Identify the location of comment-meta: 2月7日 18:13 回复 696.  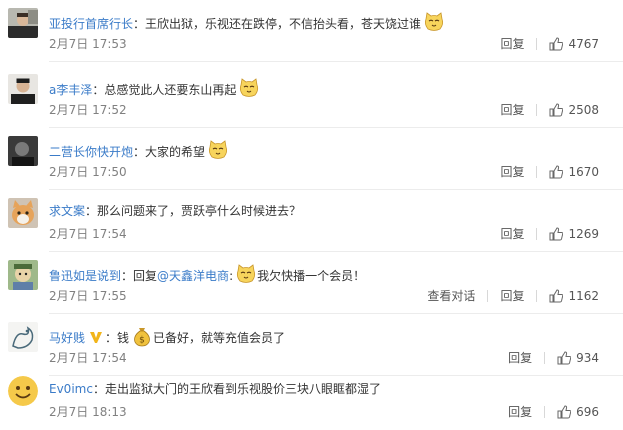
(331, 412).